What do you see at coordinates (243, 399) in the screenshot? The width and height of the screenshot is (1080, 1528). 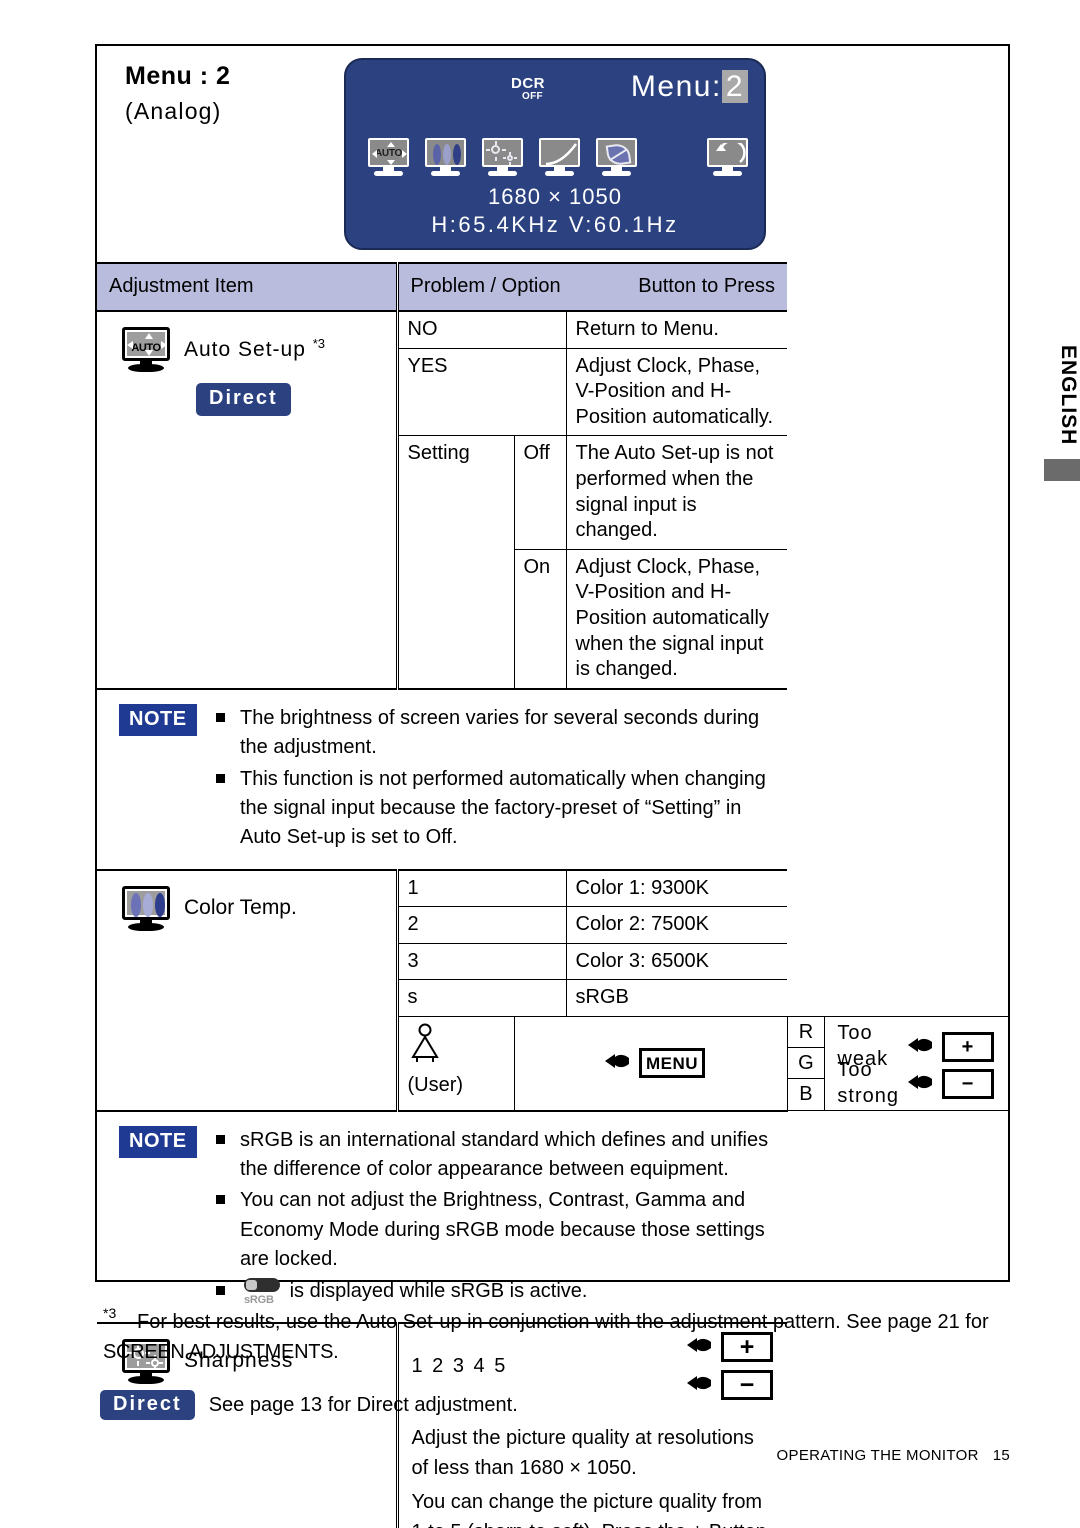 I see `direct-badge-auto-setup: Direct` at bounding box center [243, 399].